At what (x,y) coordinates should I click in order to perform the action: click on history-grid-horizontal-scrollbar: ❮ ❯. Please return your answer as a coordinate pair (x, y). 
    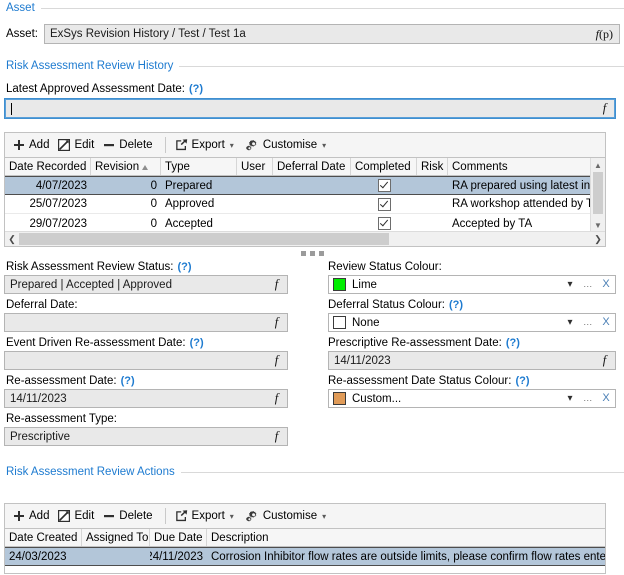
    Looking at the image, I should click on (305, 238).